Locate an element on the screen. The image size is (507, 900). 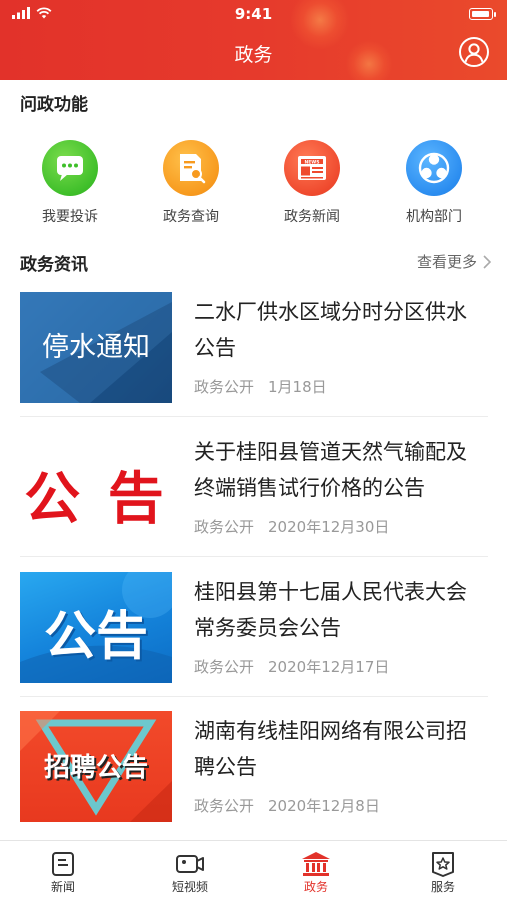
tab-label: 新闻 is located at coordinates (62, 887).